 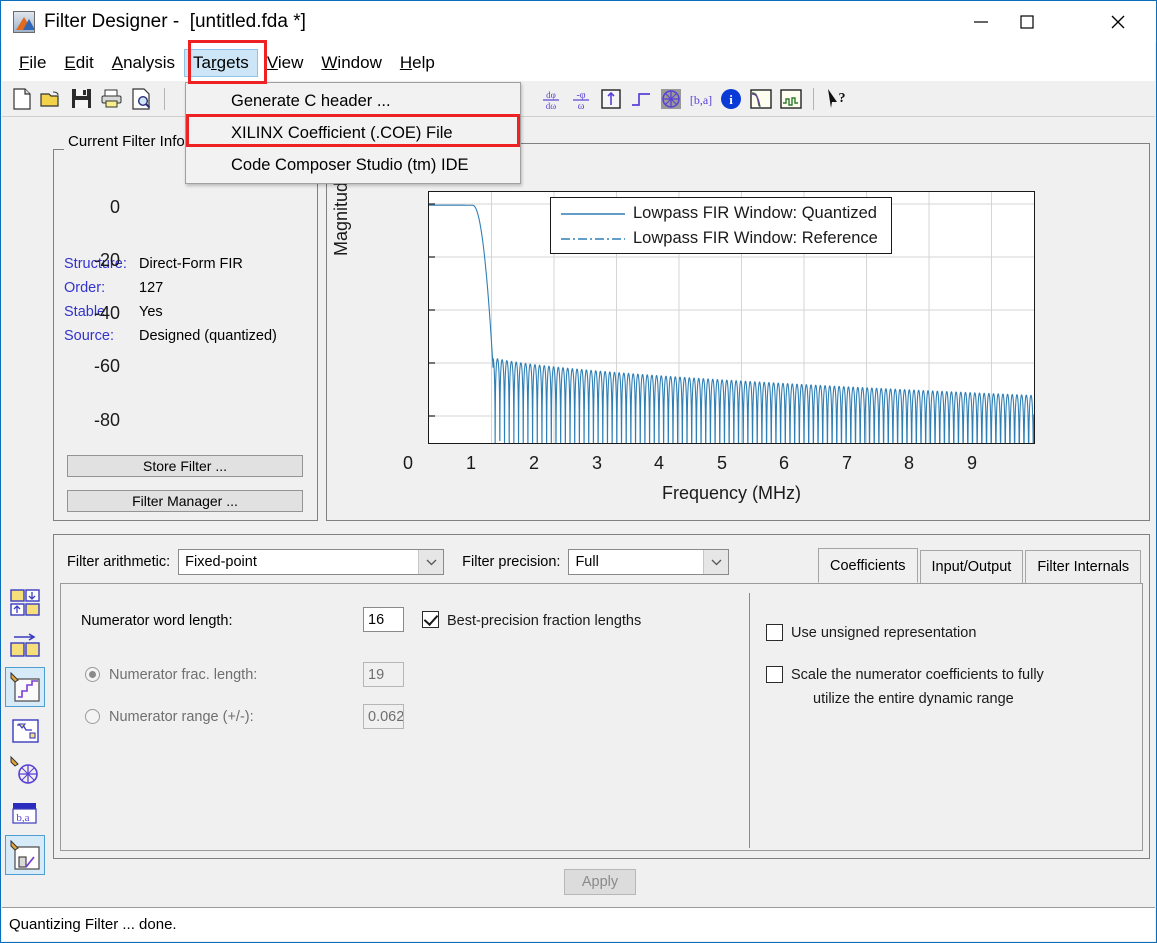 I want to click on y-tick-m80: -80, so click(x=106, y=420).